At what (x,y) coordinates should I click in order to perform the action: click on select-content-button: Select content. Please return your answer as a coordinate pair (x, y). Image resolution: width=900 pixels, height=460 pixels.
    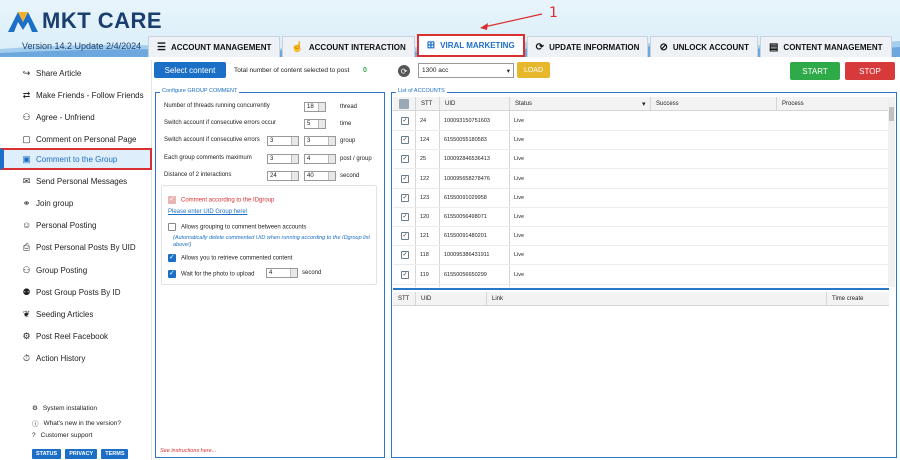
    Looking at the image, I should click on (190, 70).